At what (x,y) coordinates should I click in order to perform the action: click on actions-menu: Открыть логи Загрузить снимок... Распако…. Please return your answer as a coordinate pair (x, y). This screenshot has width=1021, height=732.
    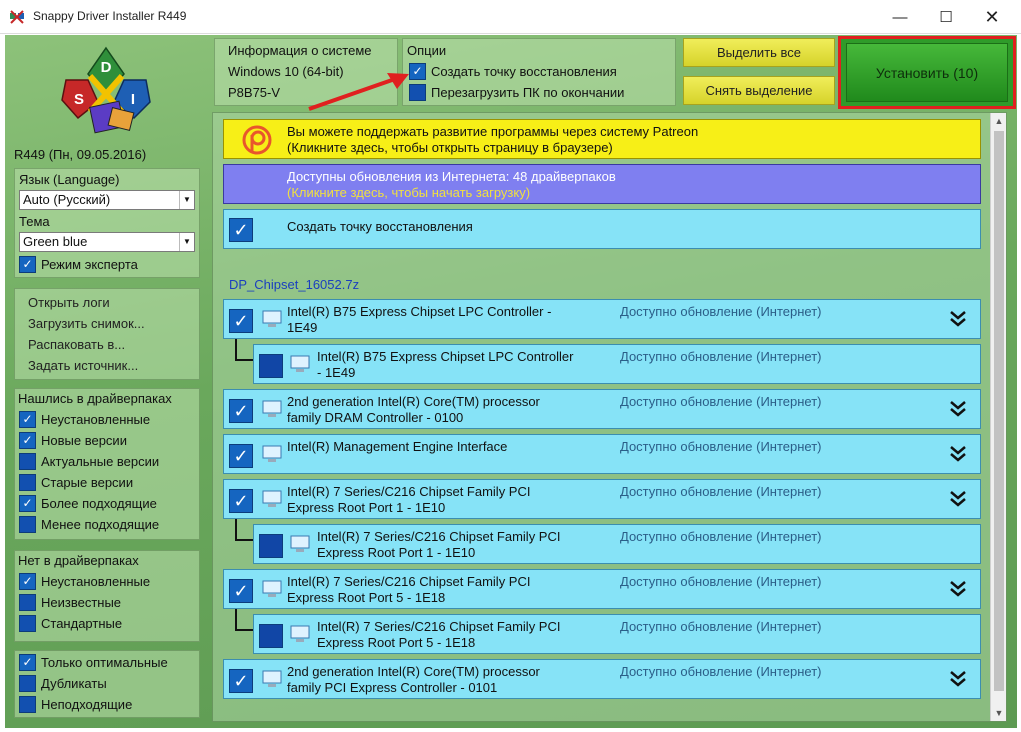
    Looking at the image, I should click on (107, 334).